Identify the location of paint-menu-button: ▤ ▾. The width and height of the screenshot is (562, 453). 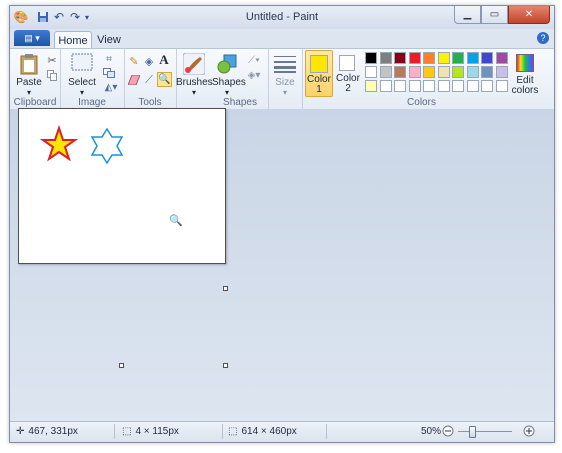
(32, 38).